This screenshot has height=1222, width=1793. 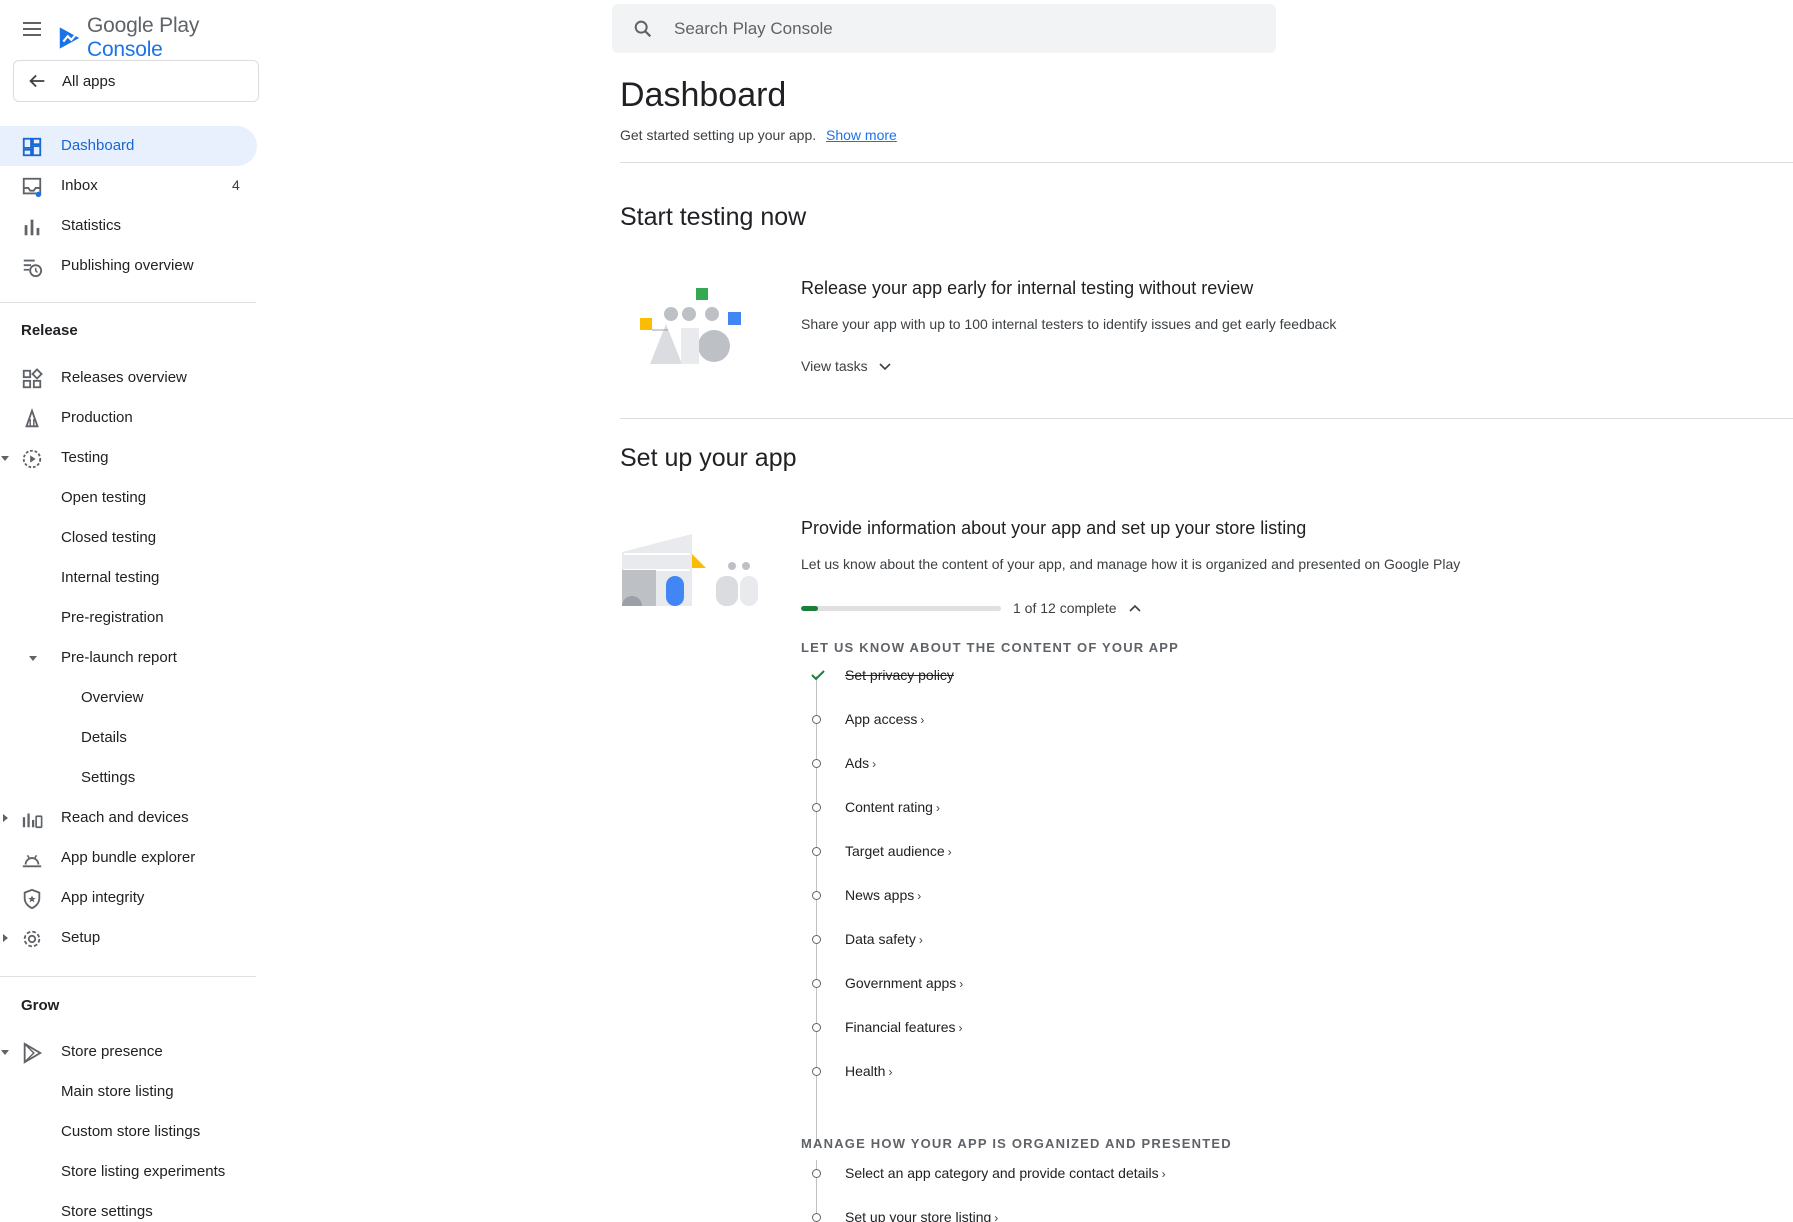 What do you see at coordinates (129, 898) in the screenshot?
I see `sidebar-item-app-integrity: App integrity` at bounding box center [129, 898].